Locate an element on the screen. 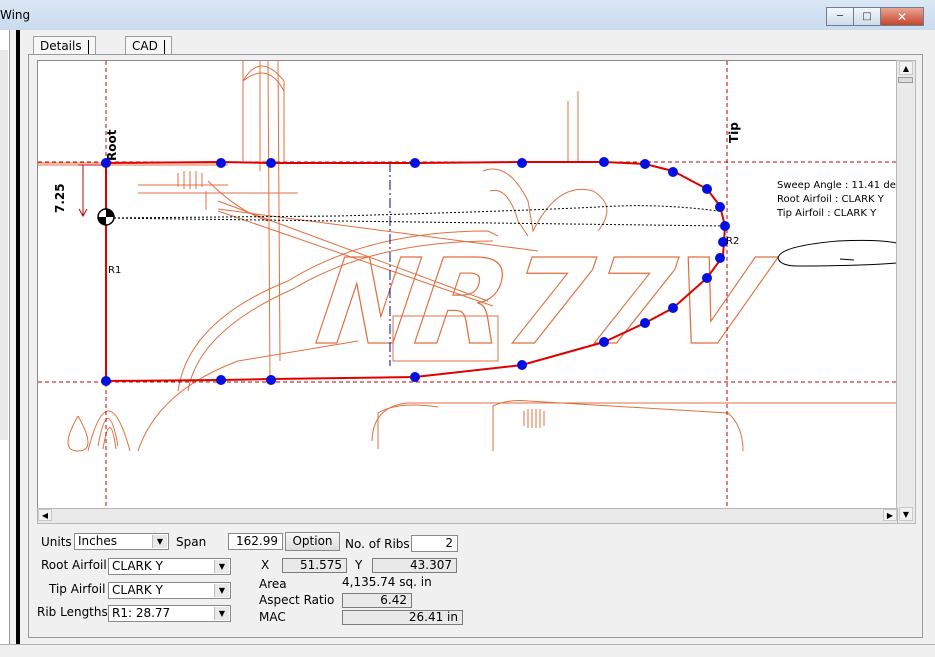  tip-label: Tip is located at coordinates (734, 132).